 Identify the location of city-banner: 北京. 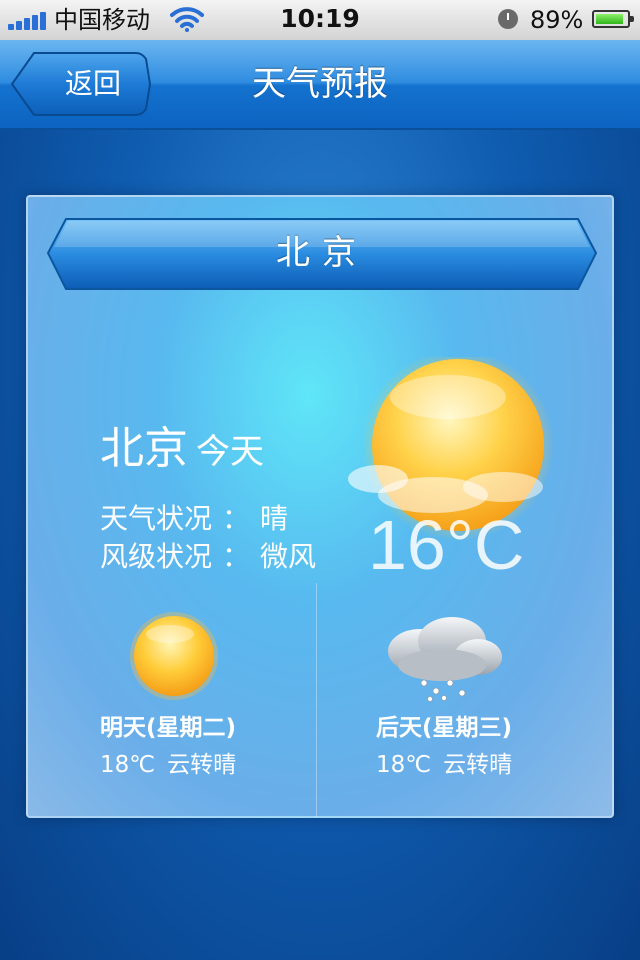
(322, 255).